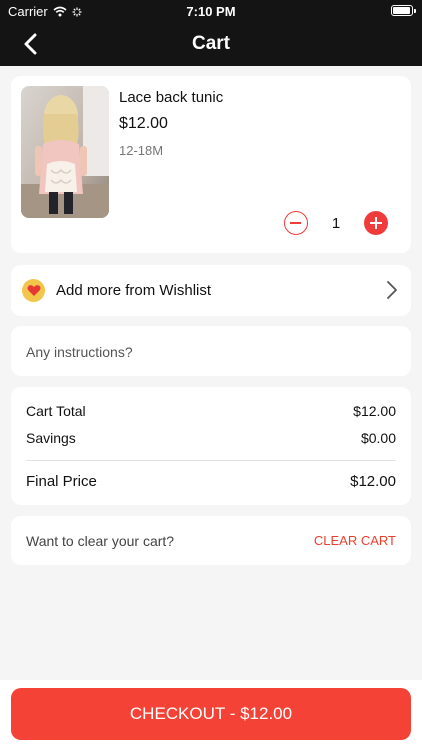  I want to click on heart-icon, so click(33, 290).